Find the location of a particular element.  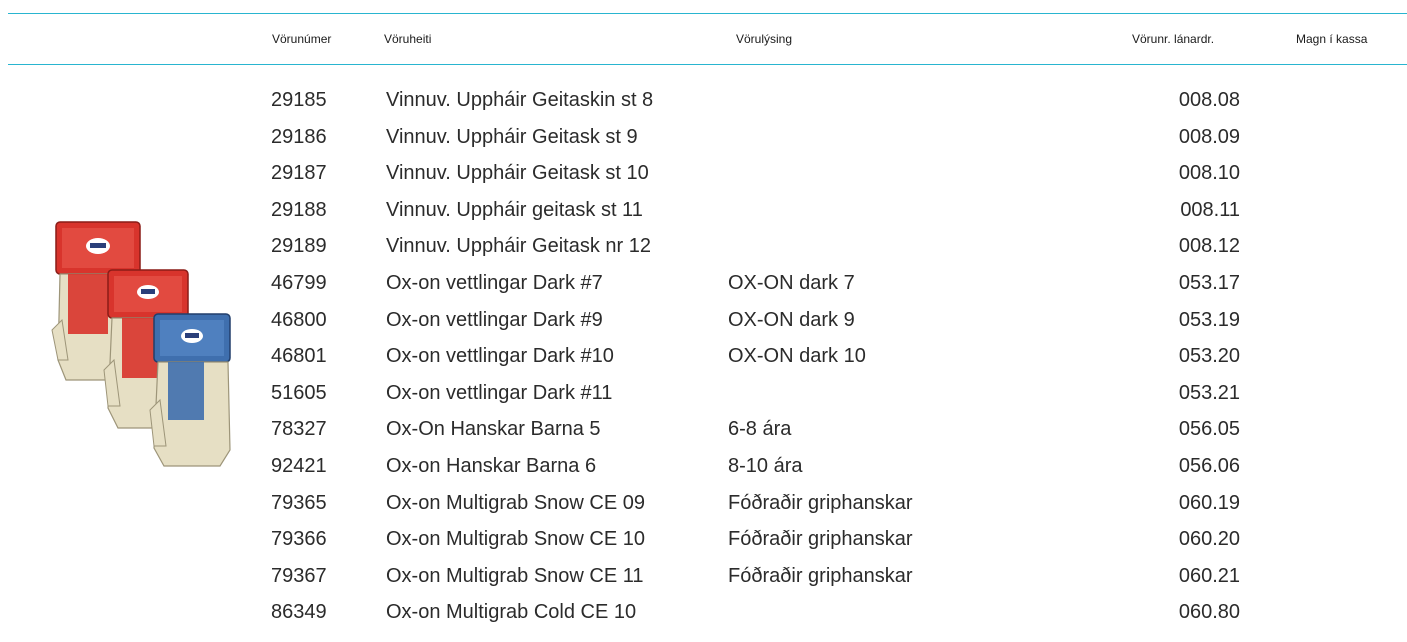

product-description: OX-ON dark 9 is located at coordinates (791, 319).